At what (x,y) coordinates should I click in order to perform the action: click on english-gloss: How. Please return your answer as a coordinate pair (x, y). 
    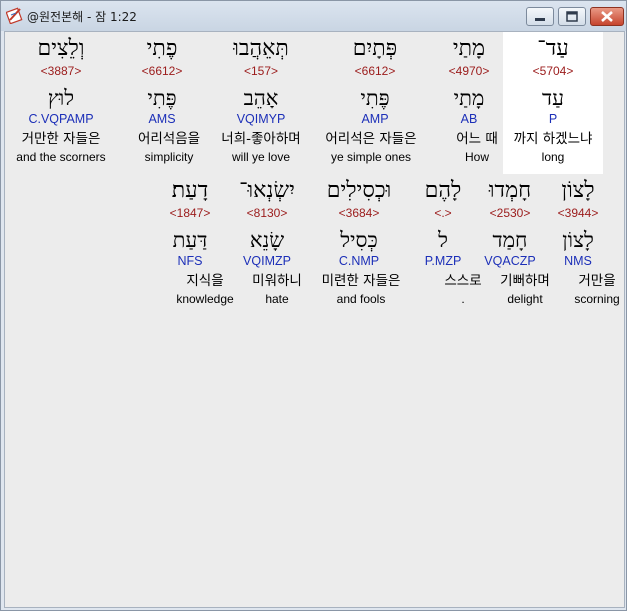
    Looking at the image, I should click on (476, 157).